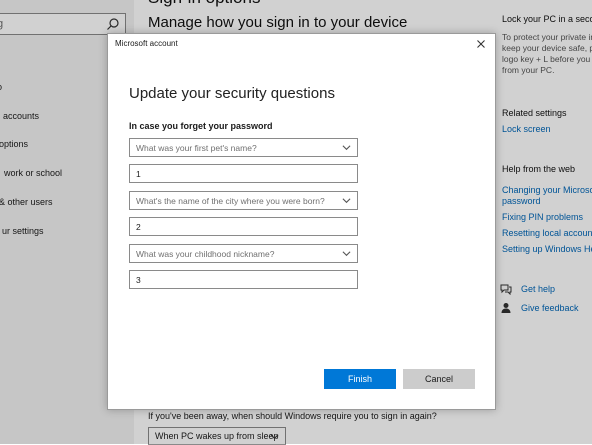 The image size is (592, 445). Describe the element at coordinates (196, 148) in the screenshot. I see `security-question-1-value: What was your first pet's name?` at that location.